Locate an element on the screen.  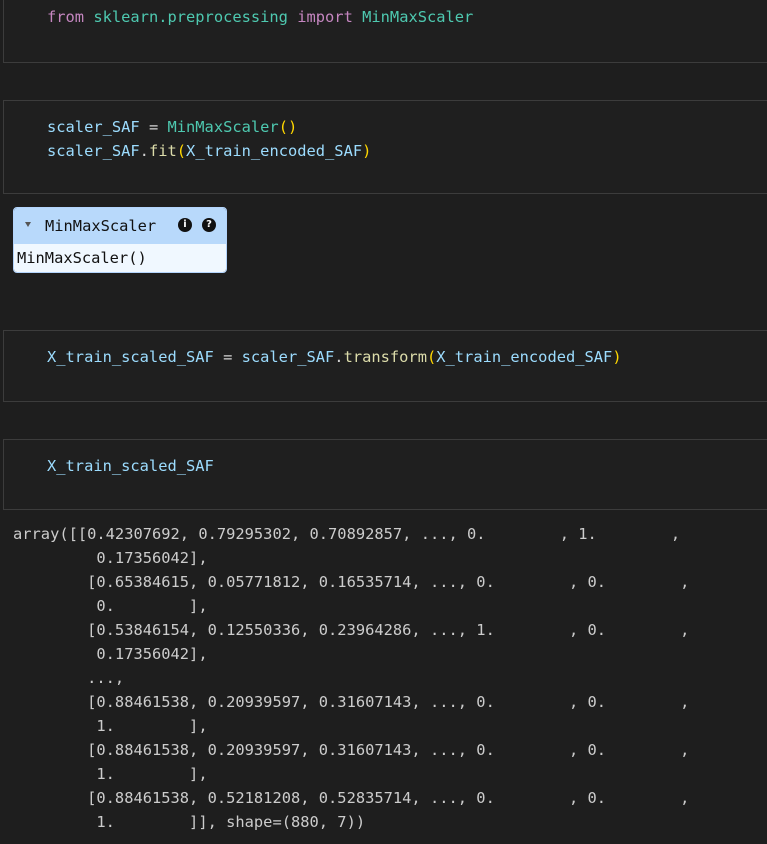
estimator-repr-text: MinMaxScaler() is located at coordinates (82, 258).